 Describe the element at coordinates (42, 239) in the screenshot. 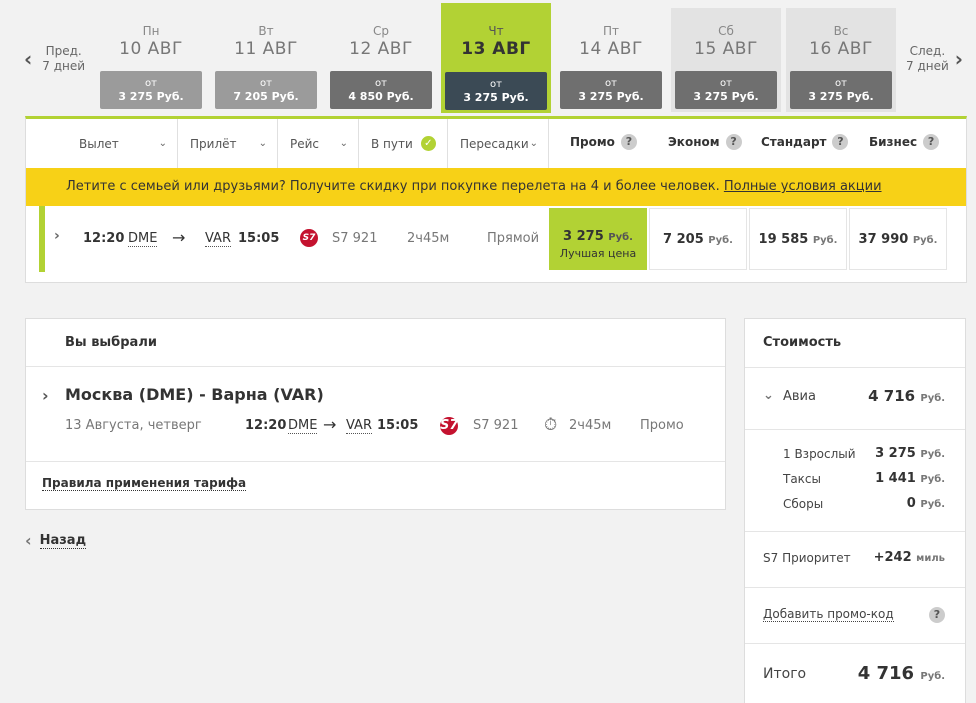

I see `selected-indicator` at that location.